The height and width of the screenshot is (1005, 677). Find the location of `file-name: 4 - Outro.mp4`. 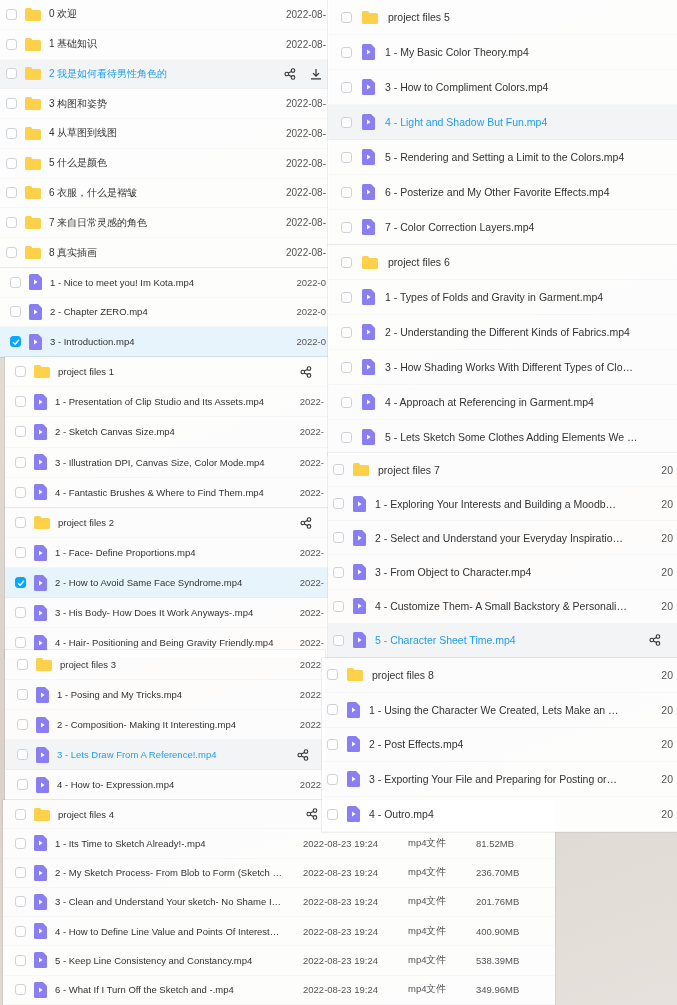

file-name: 4 - Outro.mp4 is located at coordinates (511, 814).